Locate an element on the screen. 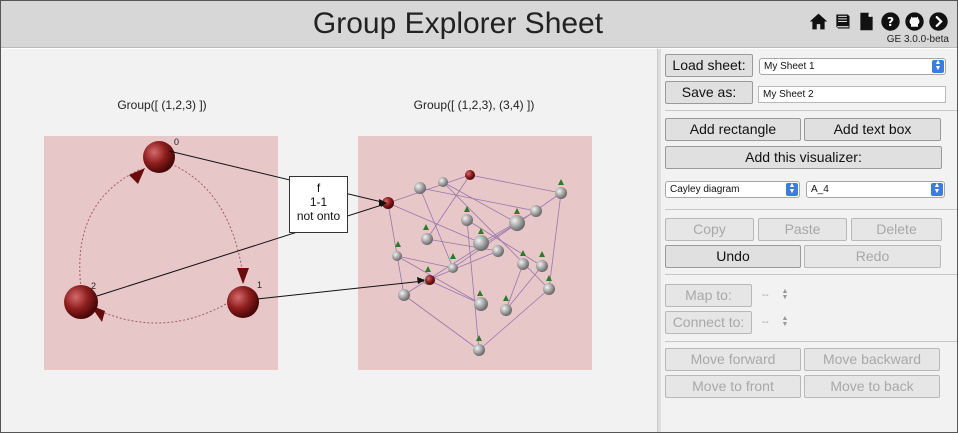 This screenshot has height=433, width=958. move-to-front-button: Move to front is located at coordinates (733, 386).